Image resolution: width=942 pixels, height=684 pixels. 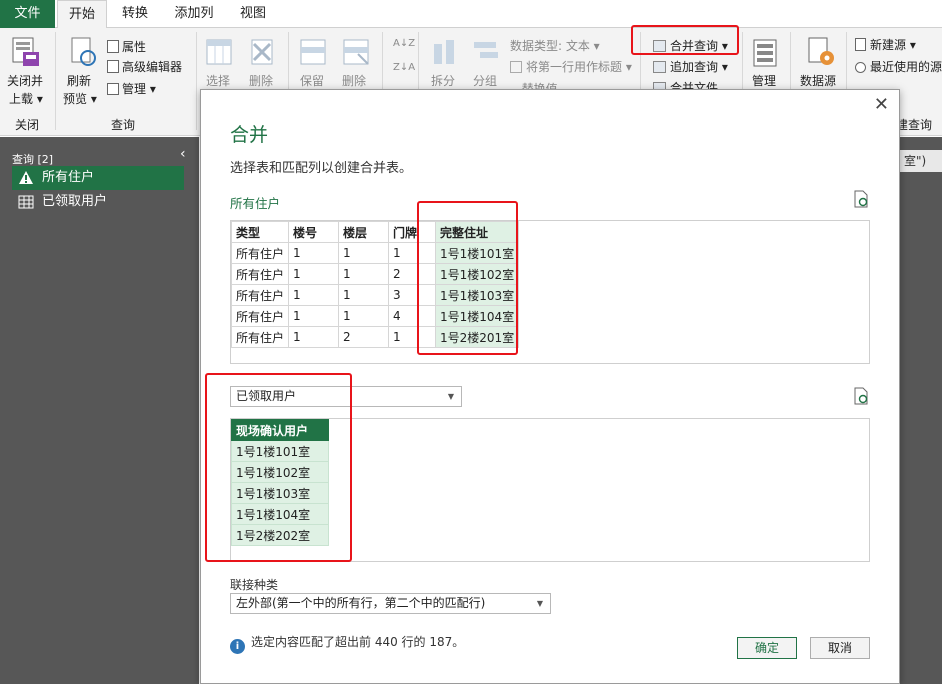 What do you see at coordinates (27, 14) in the screenshot?
I see `tab-file: 文件` at bounding box center [27, 14].